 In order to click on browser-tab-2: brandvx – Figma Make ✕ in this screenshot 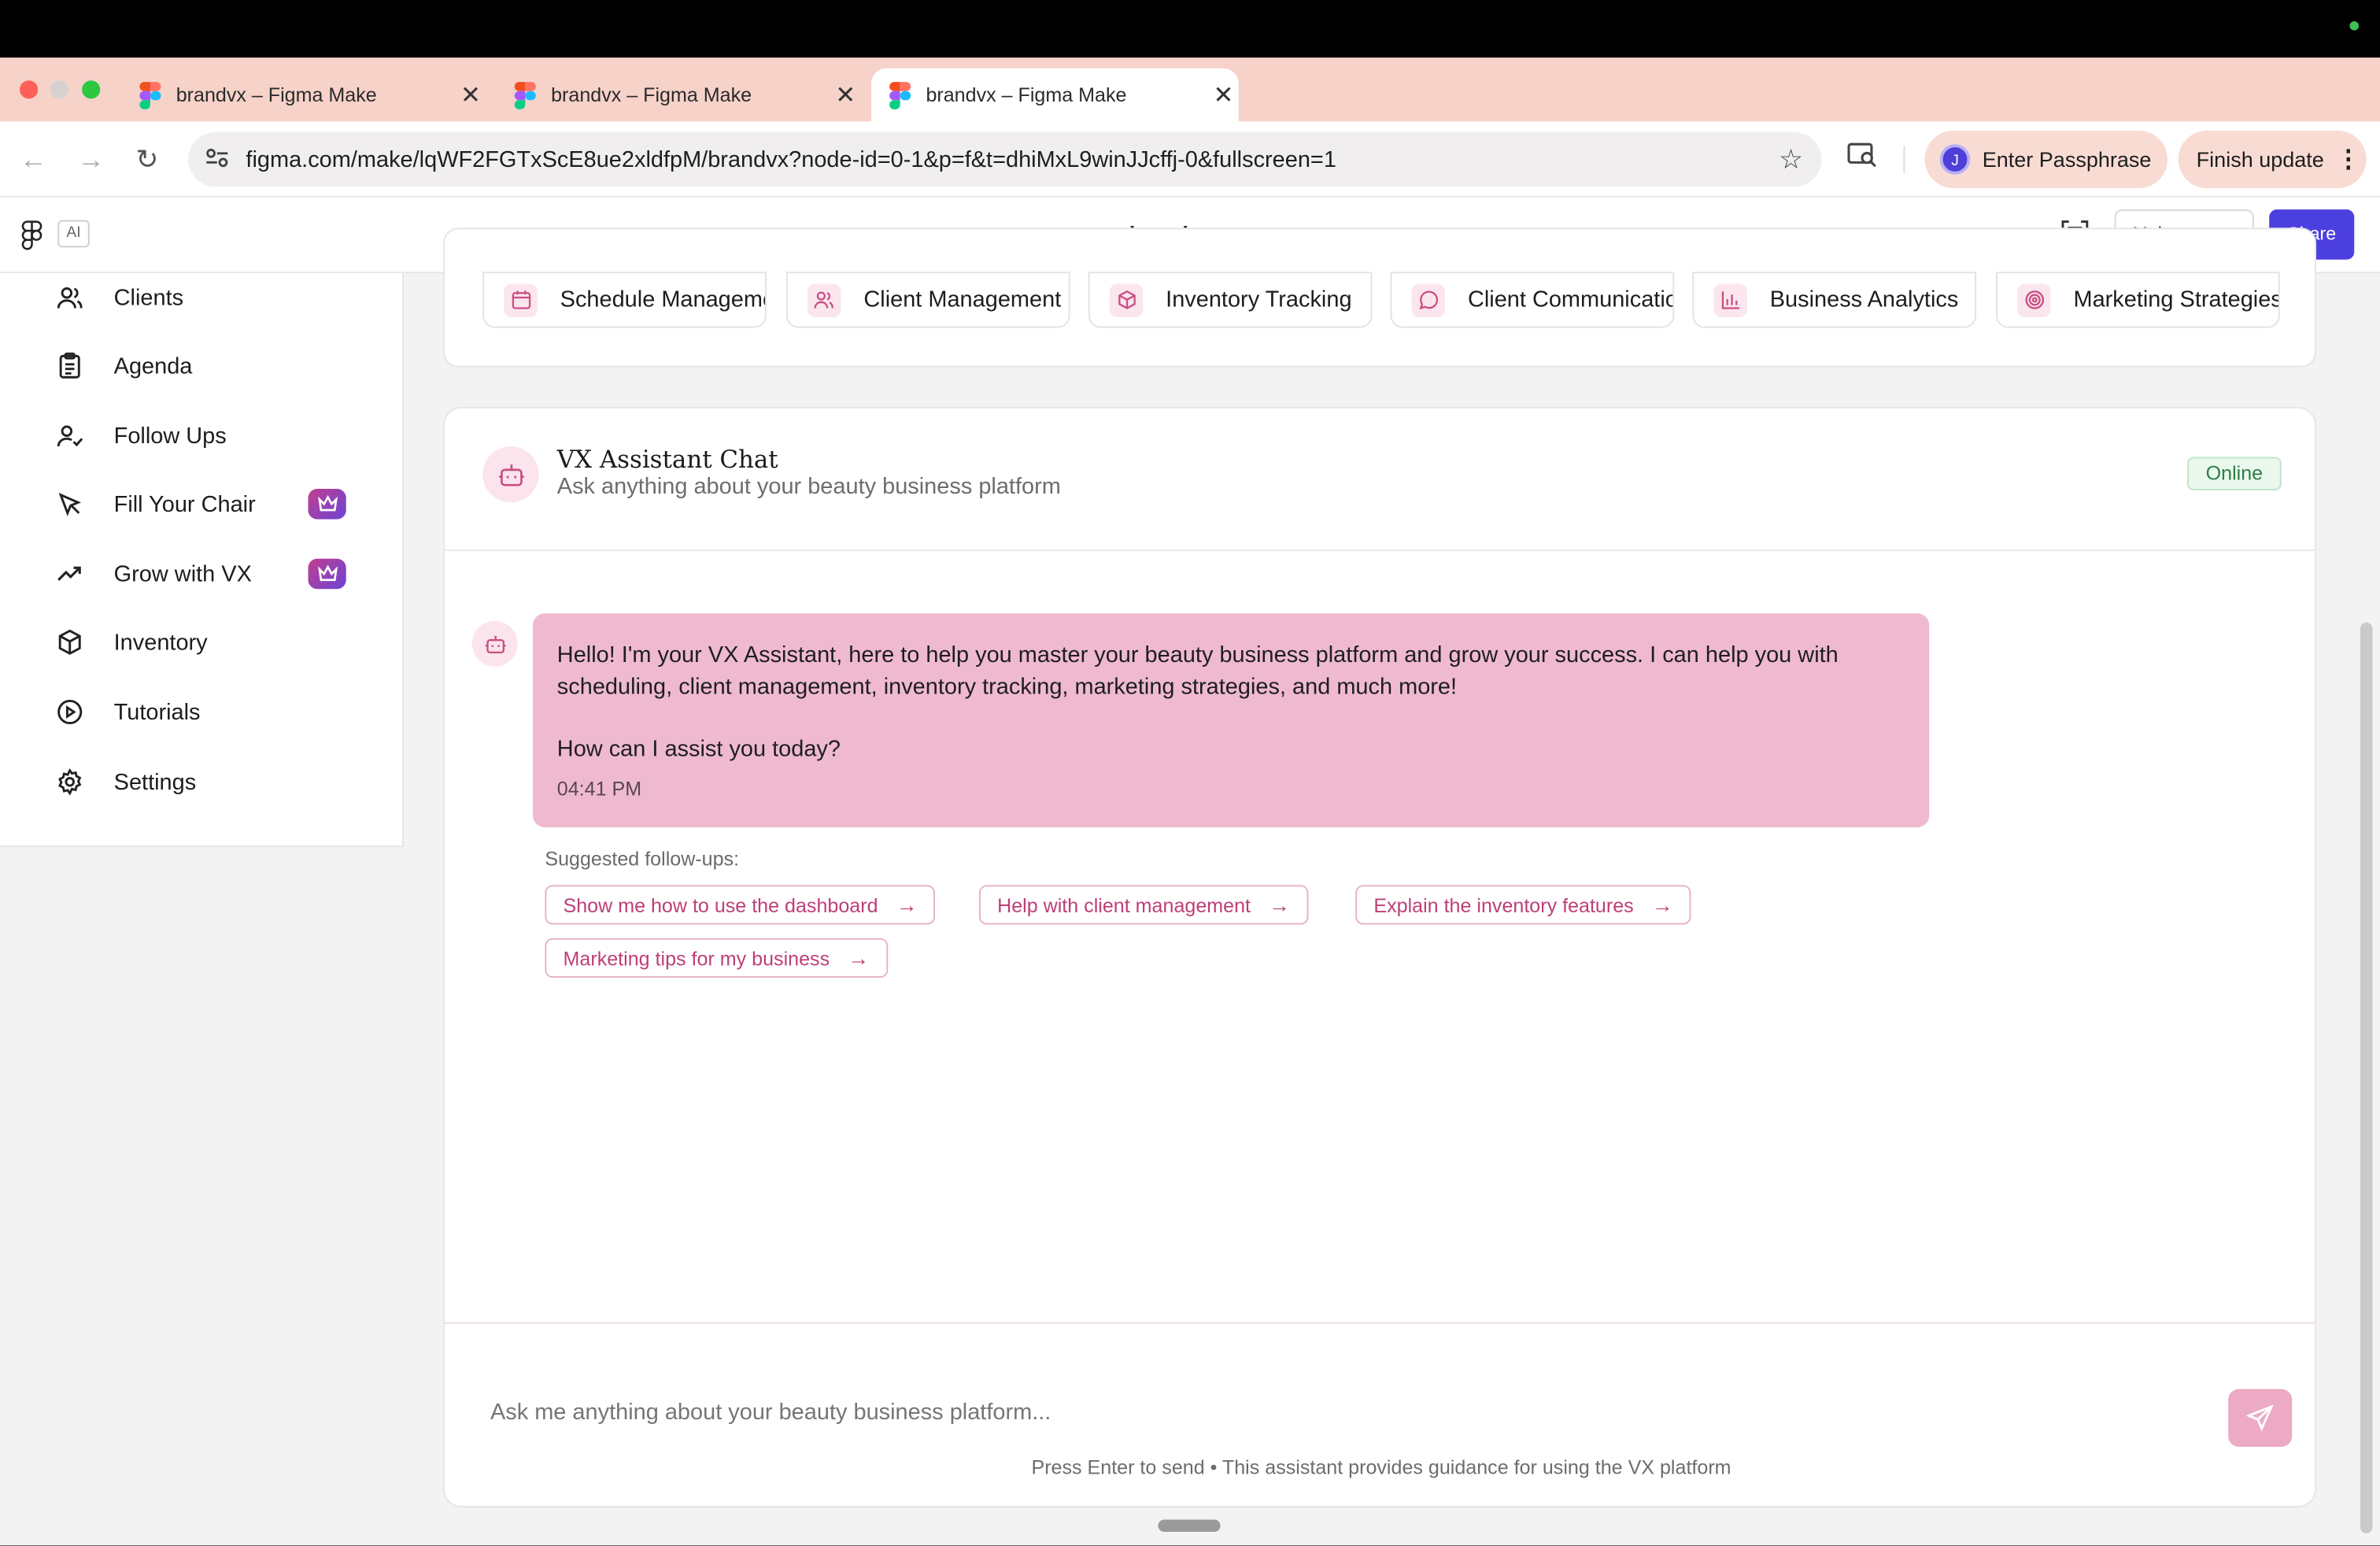, I will do `click(679, 95)`.